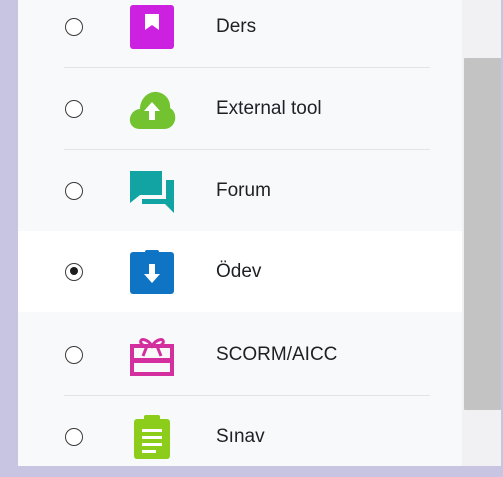  What do you see at coordinates (74, 26) in the screenshot?
I see `radio-ders` at bounding box center [74, 26].